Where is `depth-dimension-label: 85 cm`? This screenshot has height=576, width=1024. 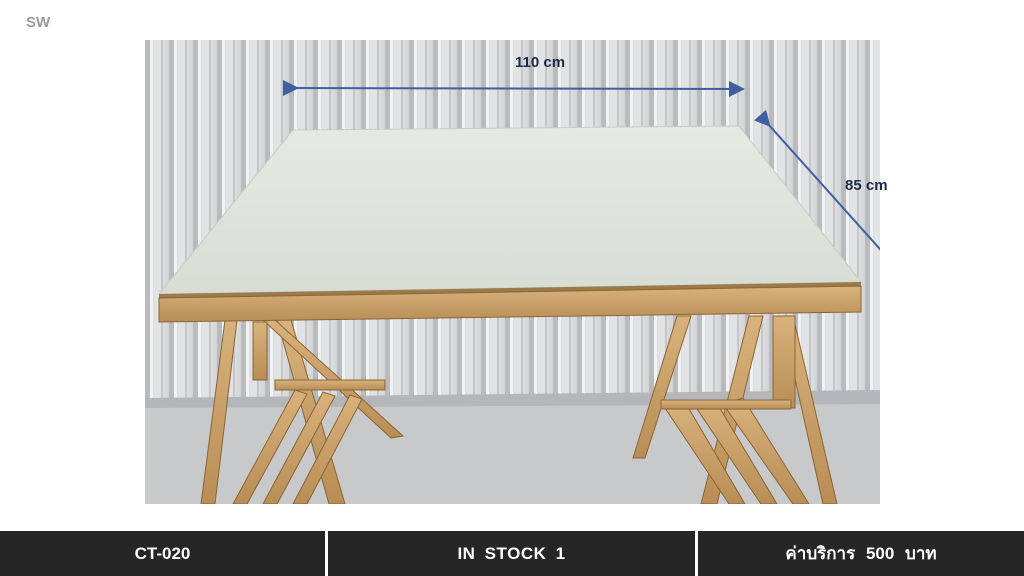 depth-dimension-label: 85 cm is located at coordinates (866, 185).